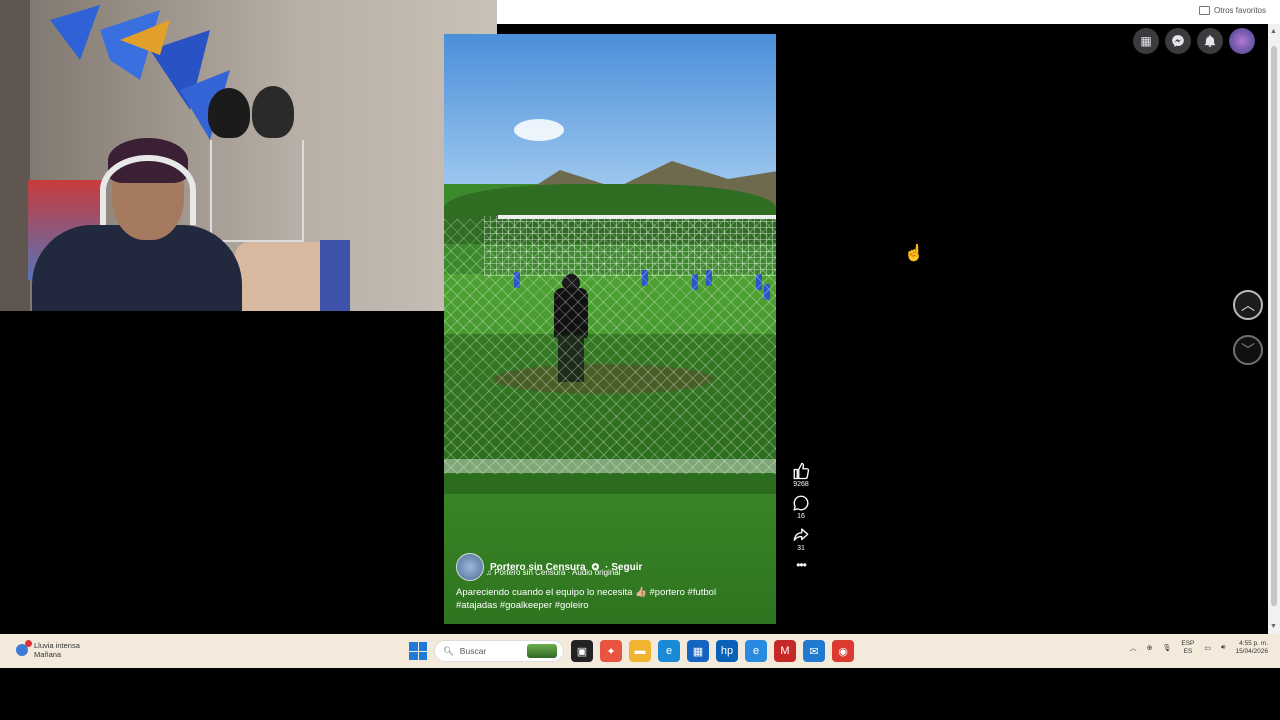 The height and width of the screenshot is (720, 1280). Describe the element at coordinates (418, 651) in the screenshot. I see `windows-icon` at that location.